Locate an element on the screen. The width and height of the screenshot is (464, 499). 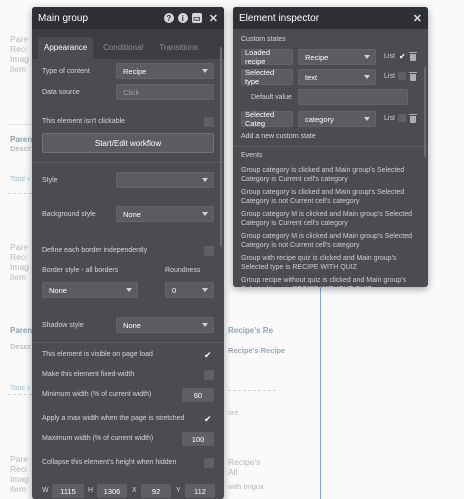
x-input: 92 is located at coordinates (156, 491).